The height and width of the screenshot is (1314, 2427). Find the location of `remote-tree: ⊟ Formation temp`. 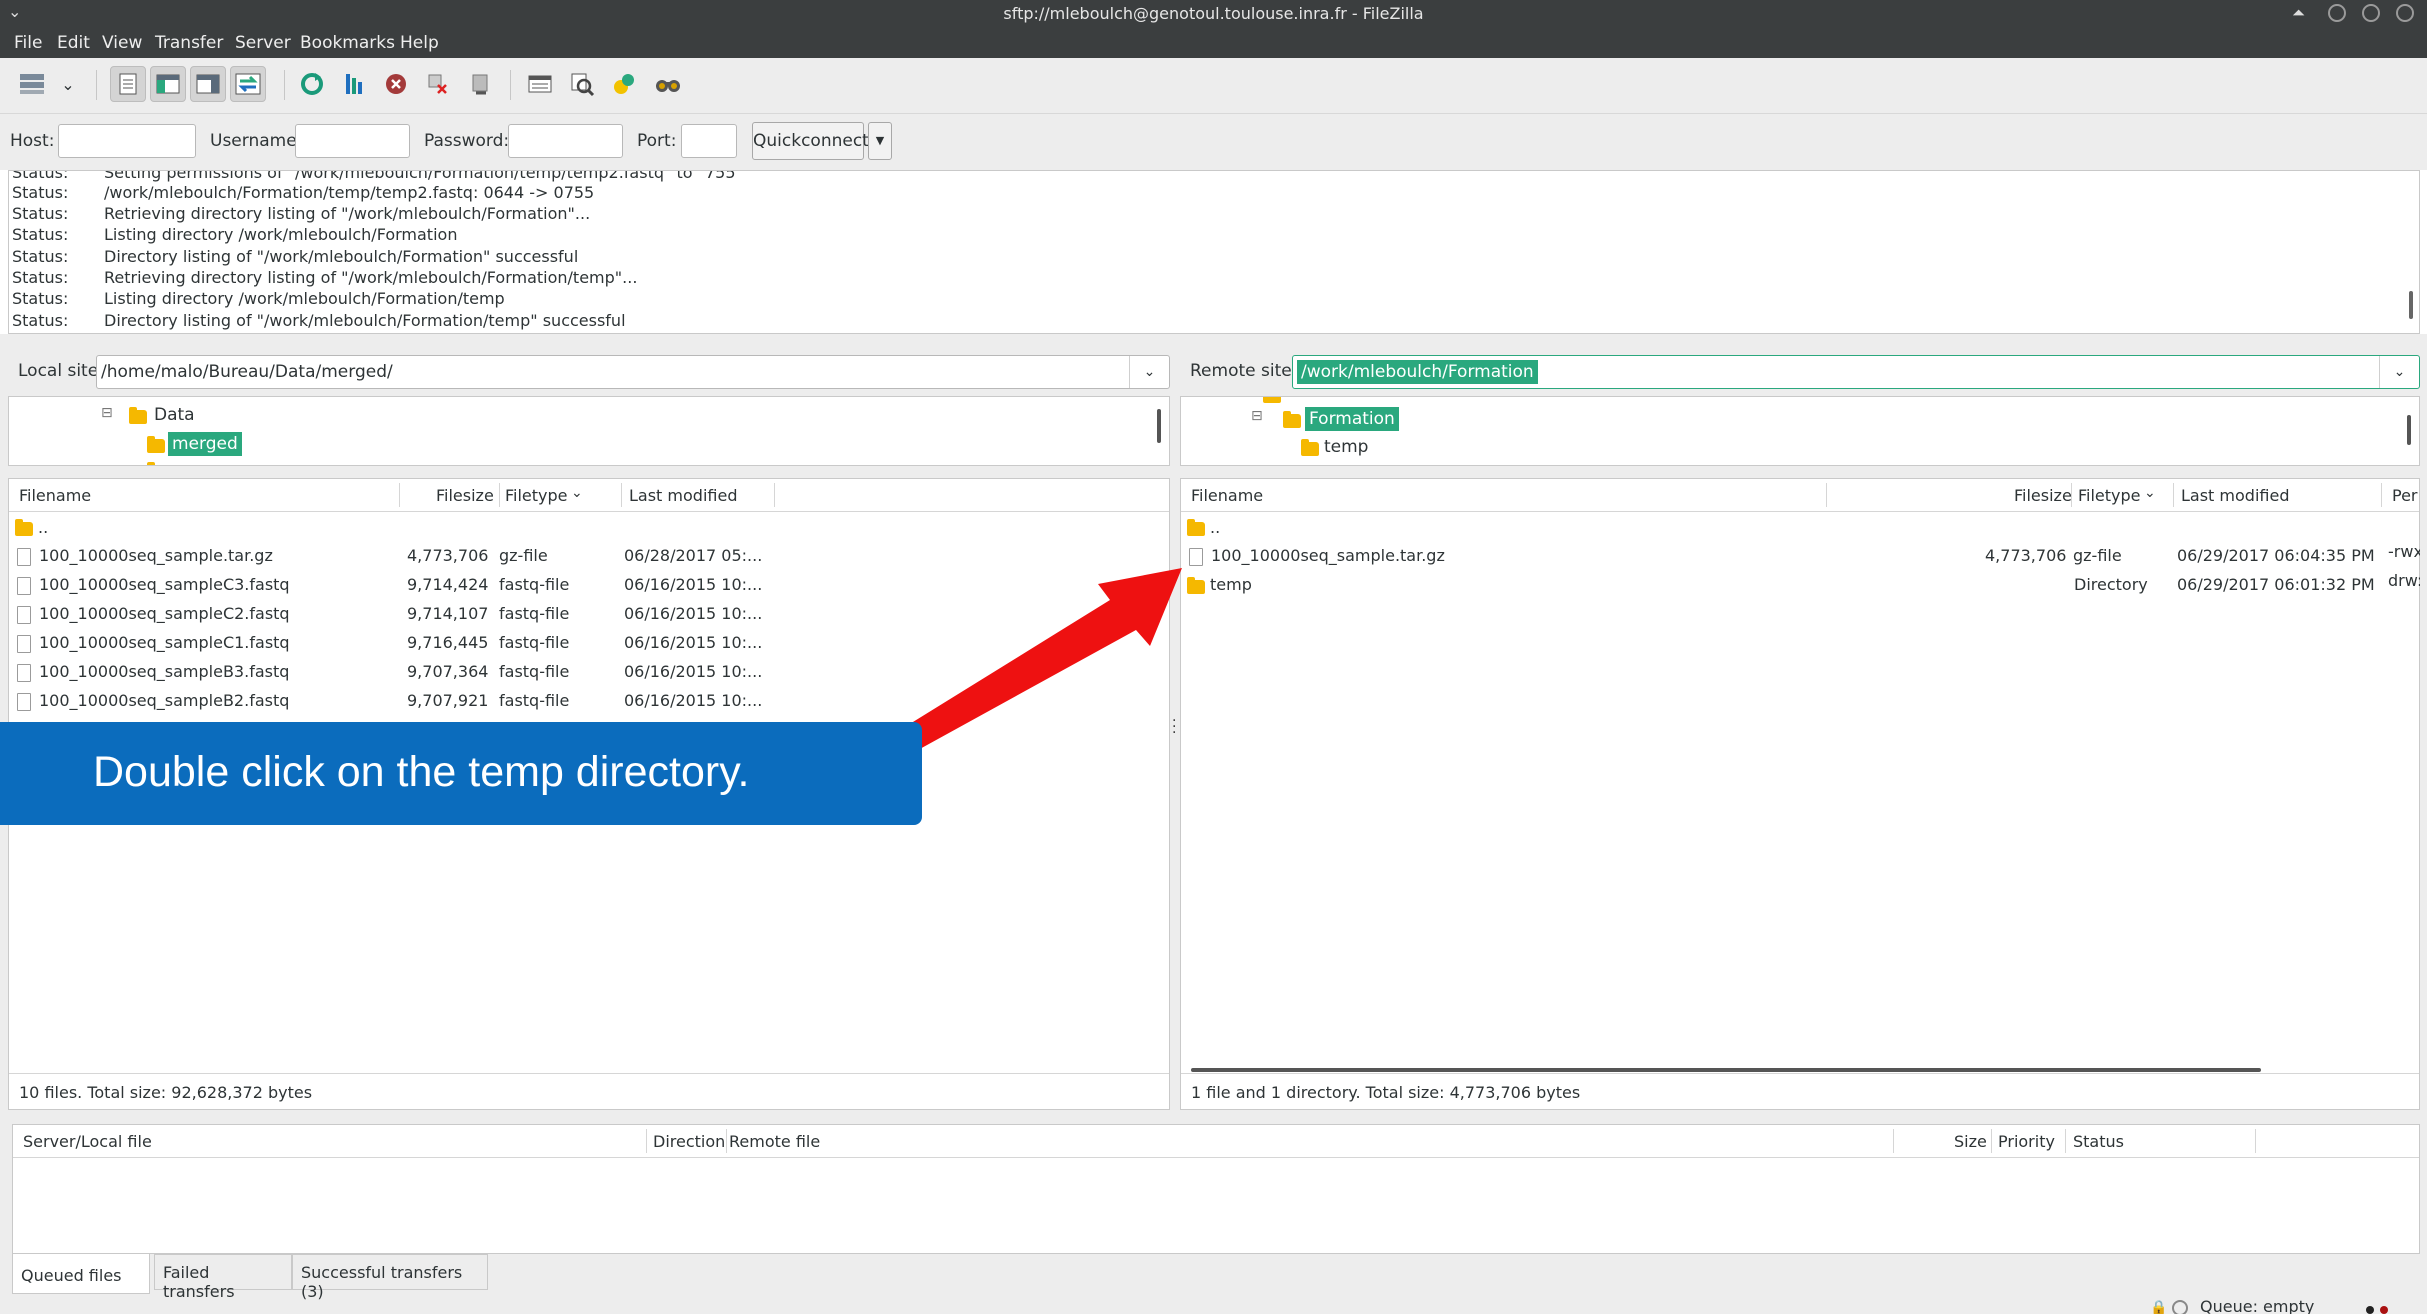

remote-tree: ⊟ Formation temp is located at coordinates (1800, 431).